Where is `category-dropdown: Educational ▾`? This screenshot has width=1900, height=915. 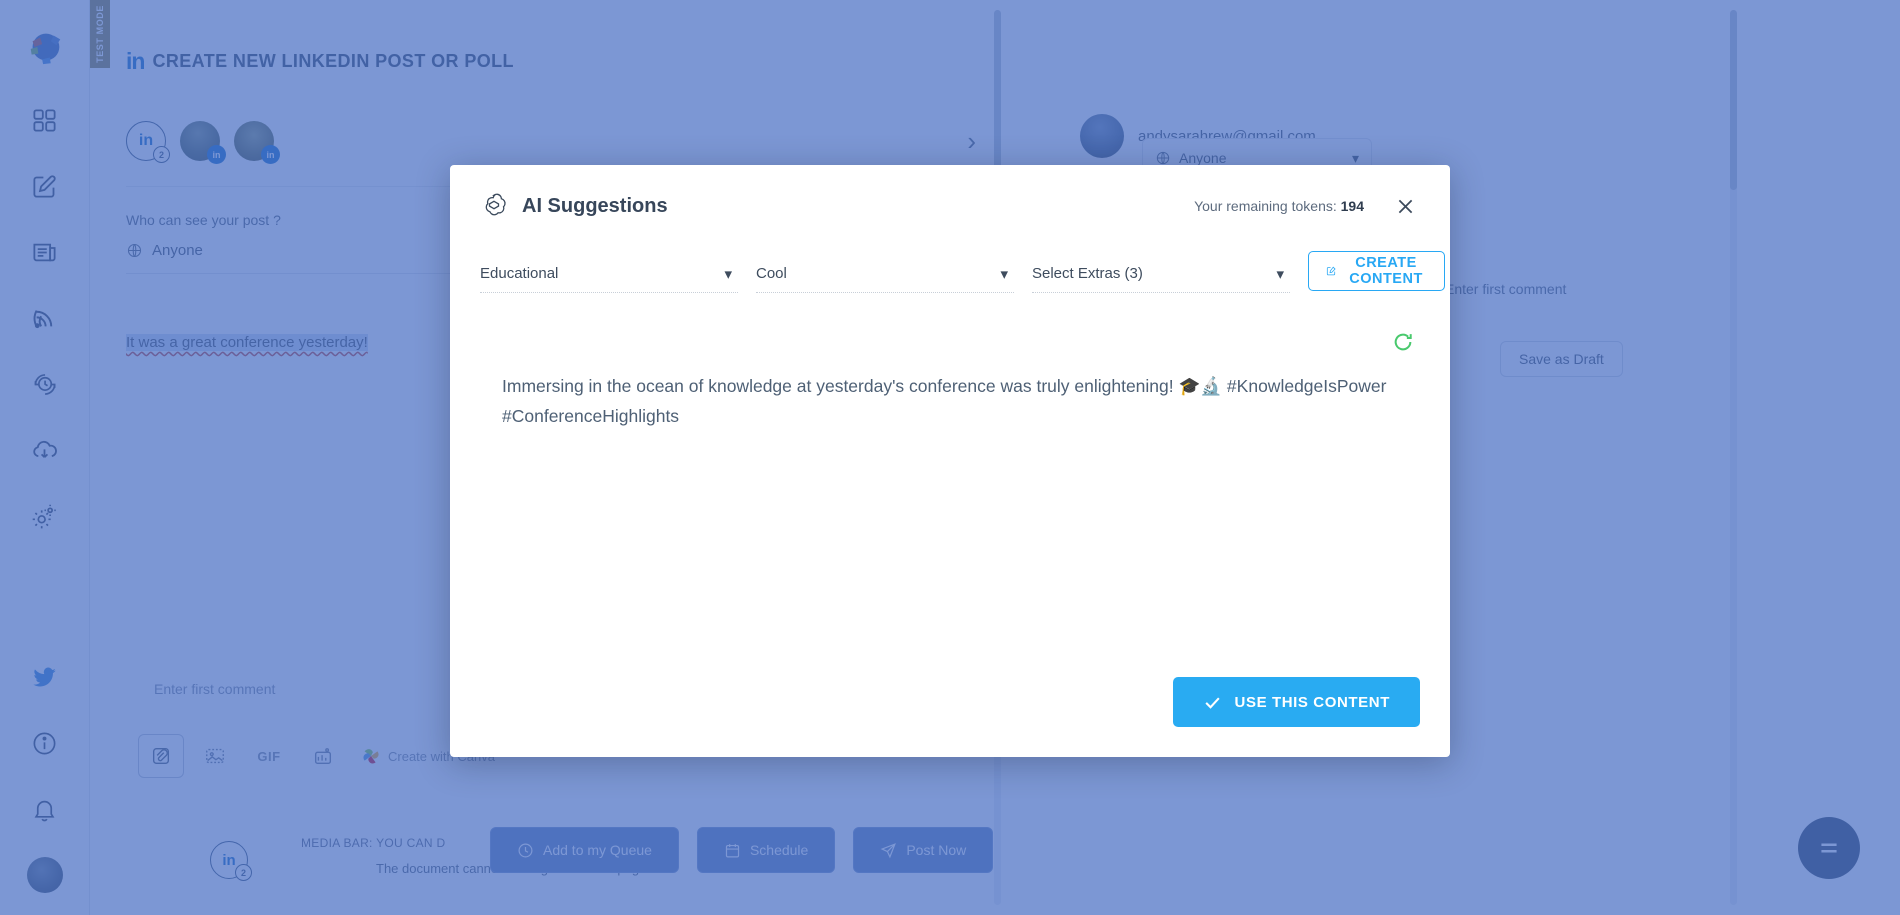
category-dropdown: Educational ▾ is located at coordinates (609, 274).